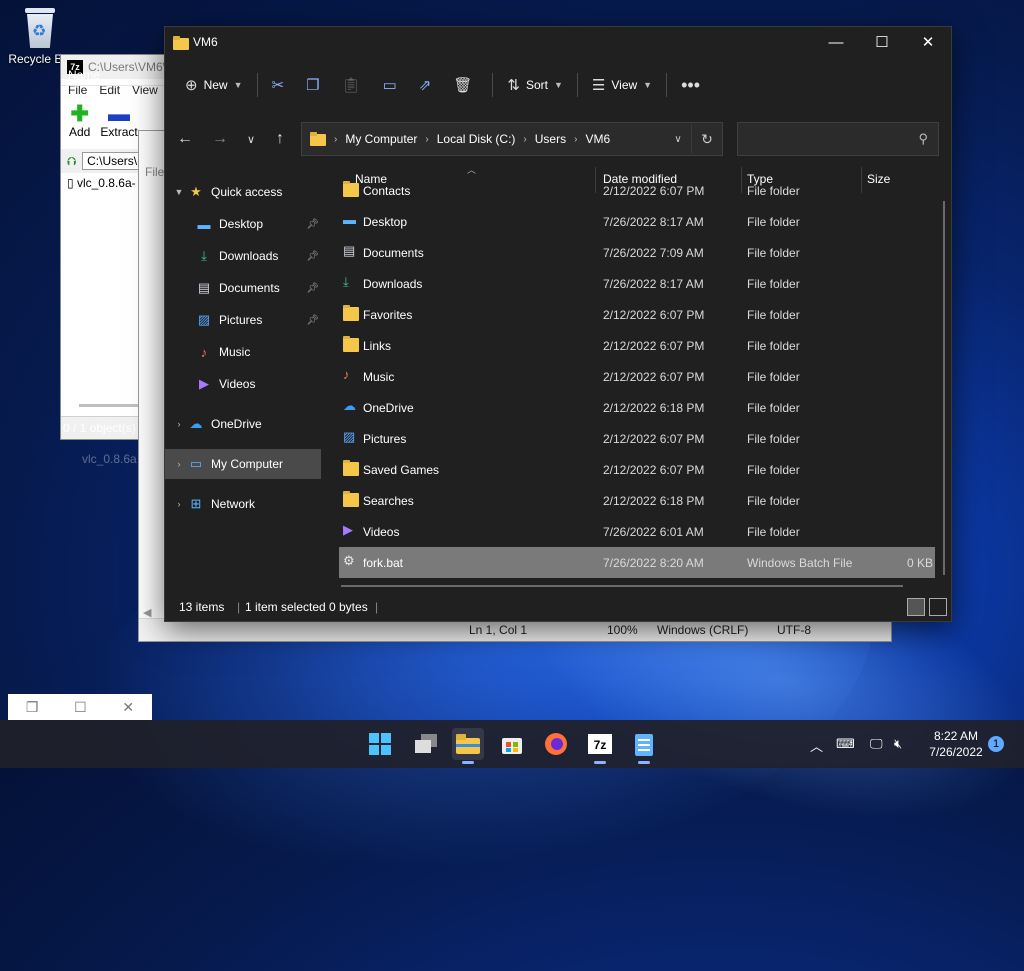 This screenshot has width=1024, height=971. I want to click on table-row: Contacts 2/12/2022 6:07 PM File folder, so click(637, 190).